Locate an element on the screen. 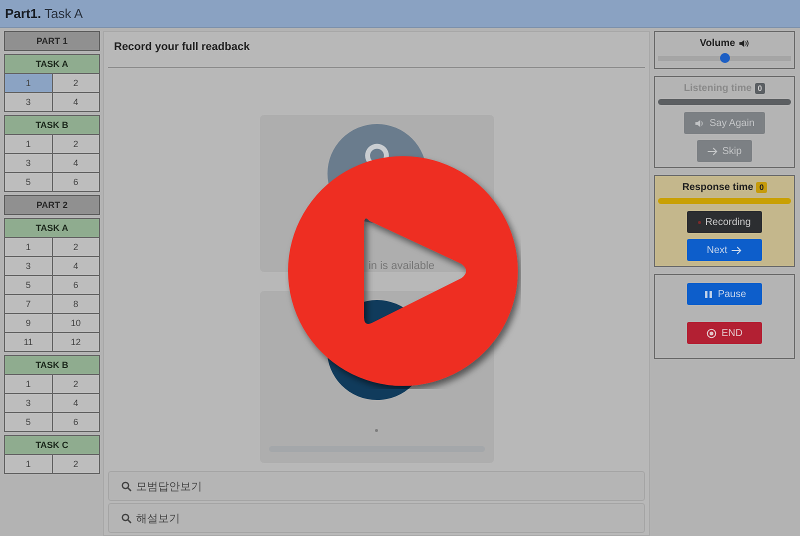 Image resolution: width=800 pixels, height=536 pixels. next-button: Next is located at coordinates (724, 250).